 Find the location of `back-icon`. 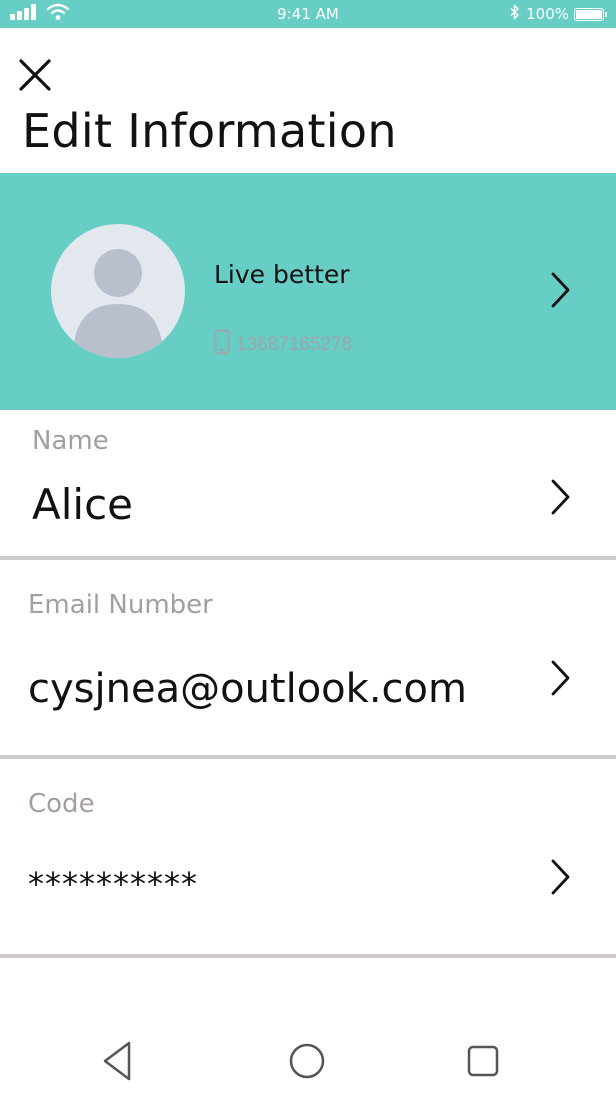

back-icon is located at coordinates (117, 1063).